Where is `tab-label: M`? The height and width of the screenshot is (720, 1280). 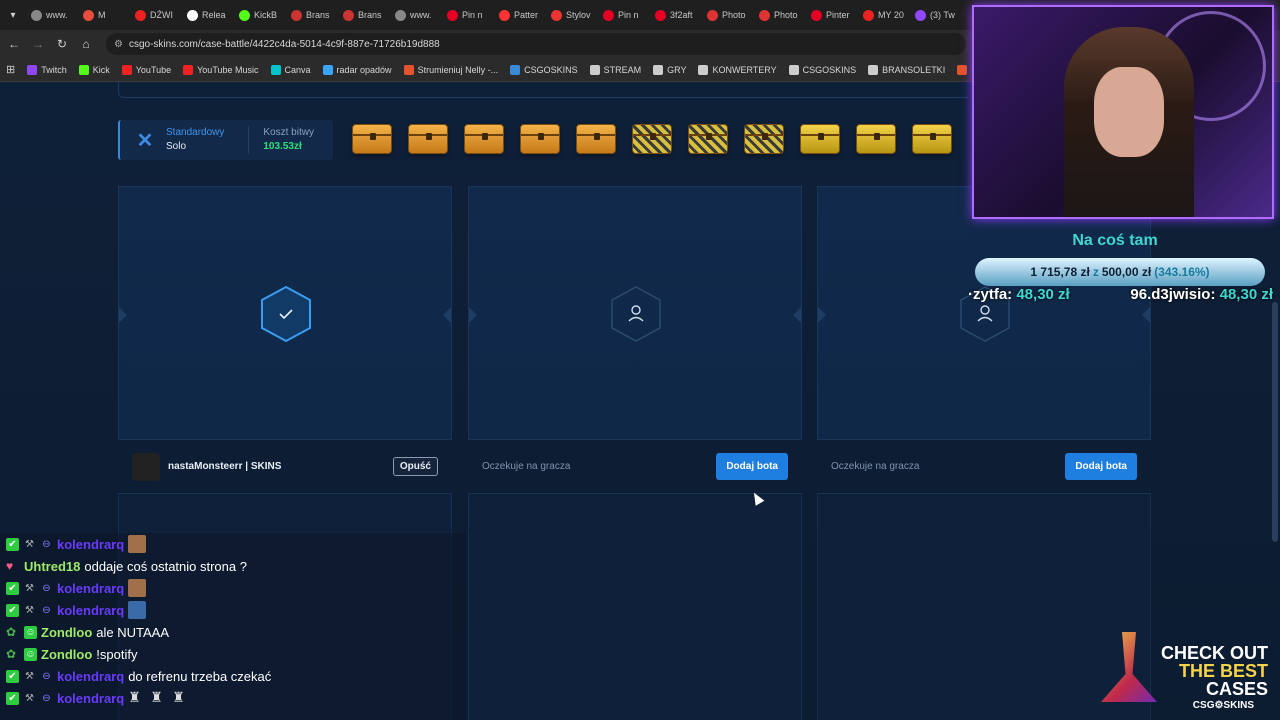
tab-label: M is located at coordinates (102, 15).